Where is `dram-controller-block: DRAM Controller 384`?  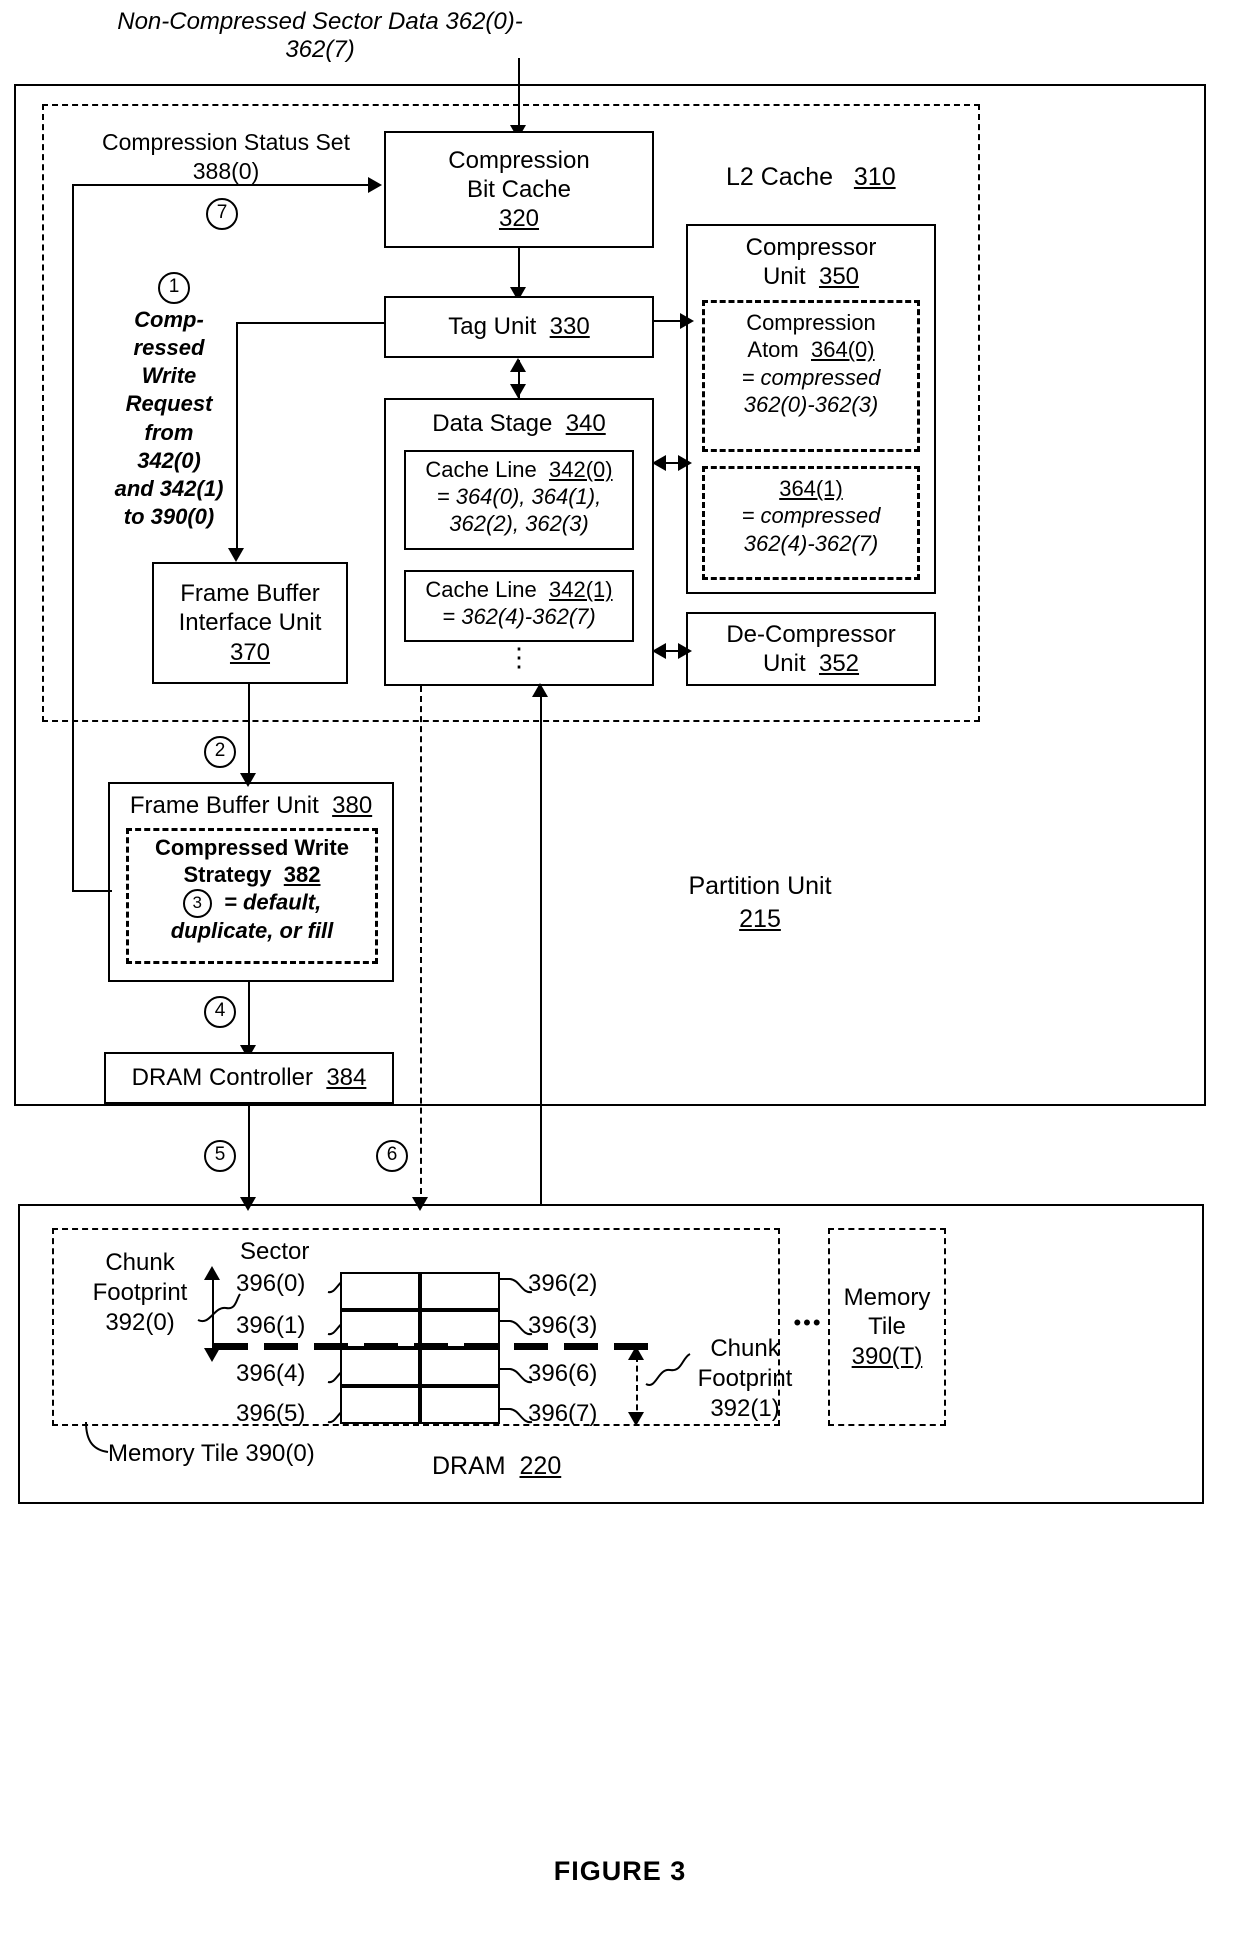 dram-controller-block: DRAM Controller 384 is located at coordinates (249, 1078).